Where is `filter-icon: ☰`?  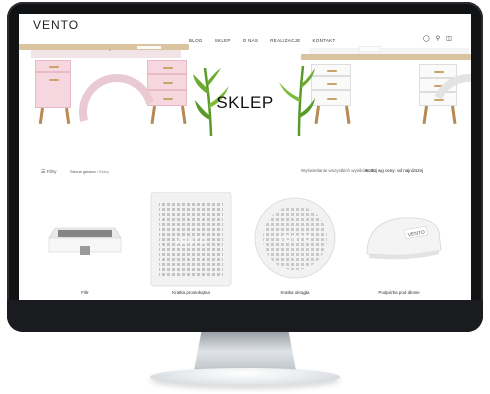
filter-icon: ☰ is located at coordinates (43, 172).